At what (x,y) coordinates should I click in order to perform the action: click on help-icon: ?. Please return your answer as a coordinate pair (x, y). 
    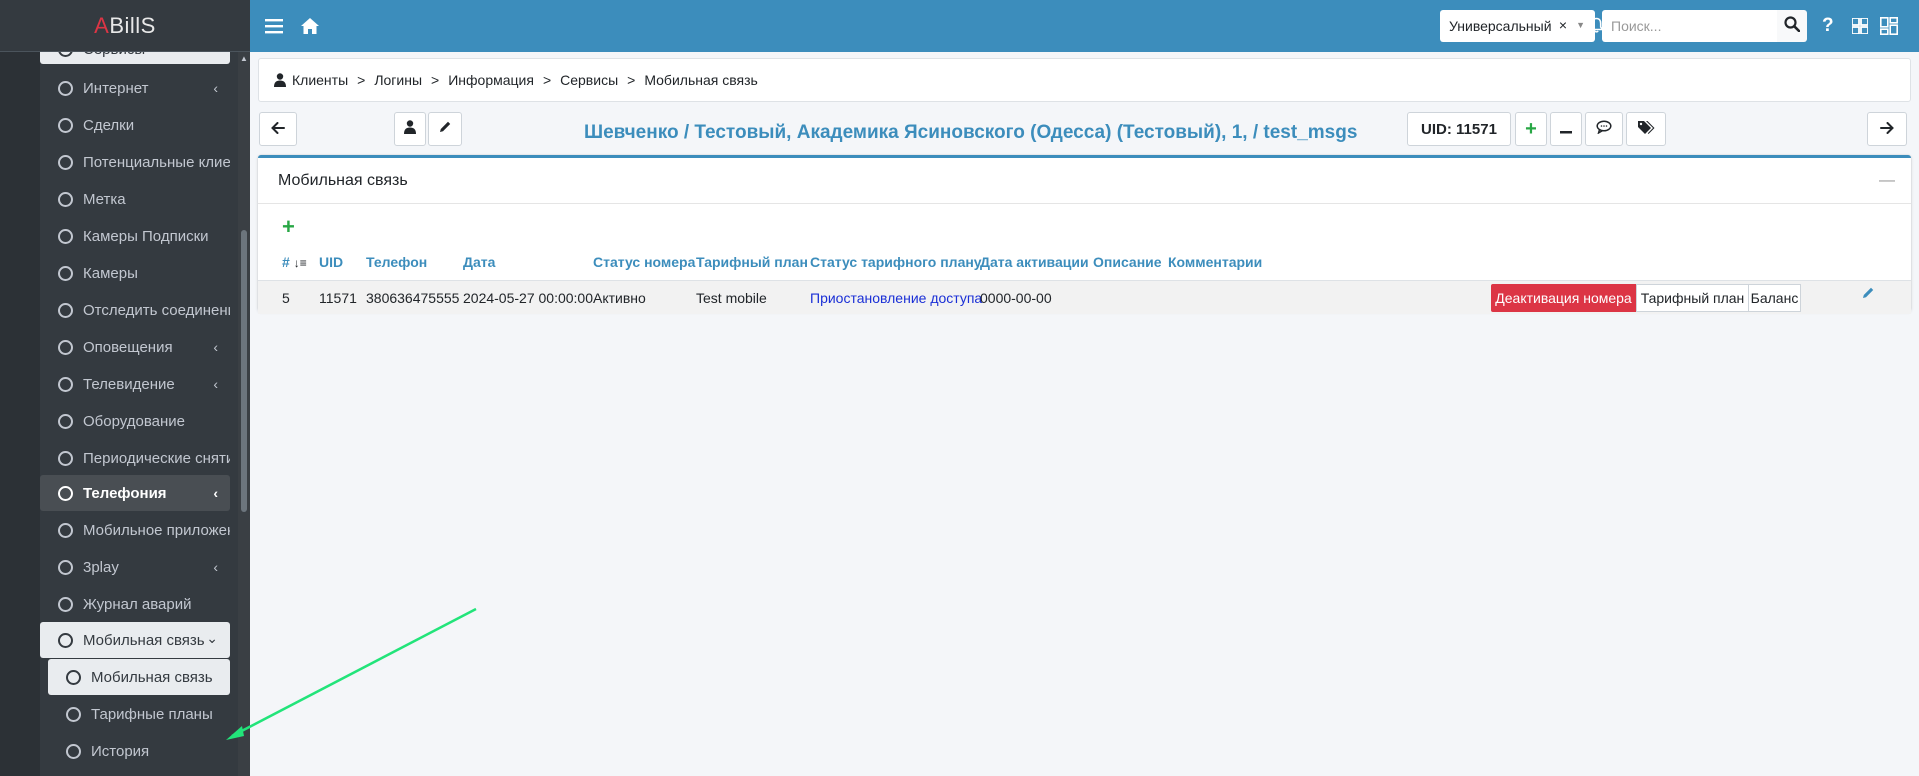
    Looking at the image, I should click on (1828, 26).